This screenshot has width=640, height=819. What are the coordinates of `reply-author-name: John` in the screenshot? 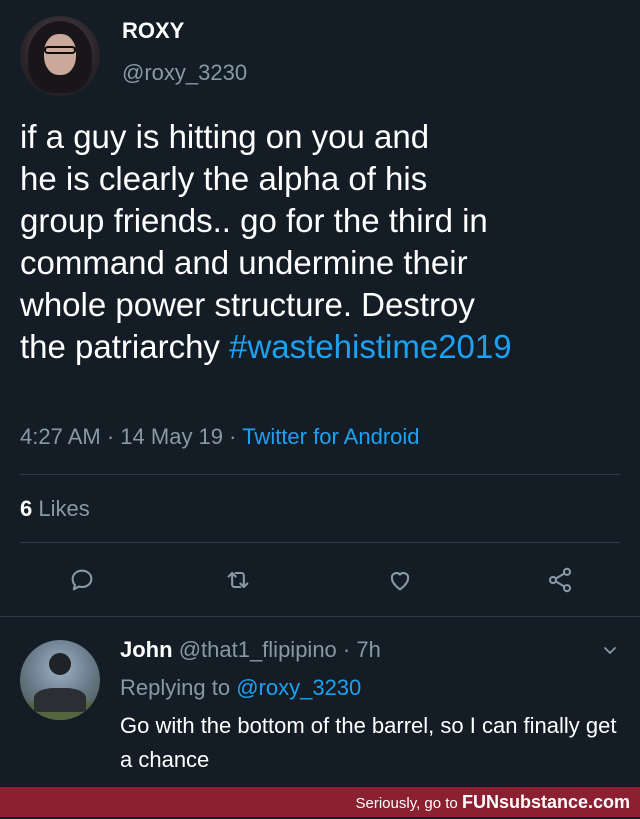 It's located at (146, 649).